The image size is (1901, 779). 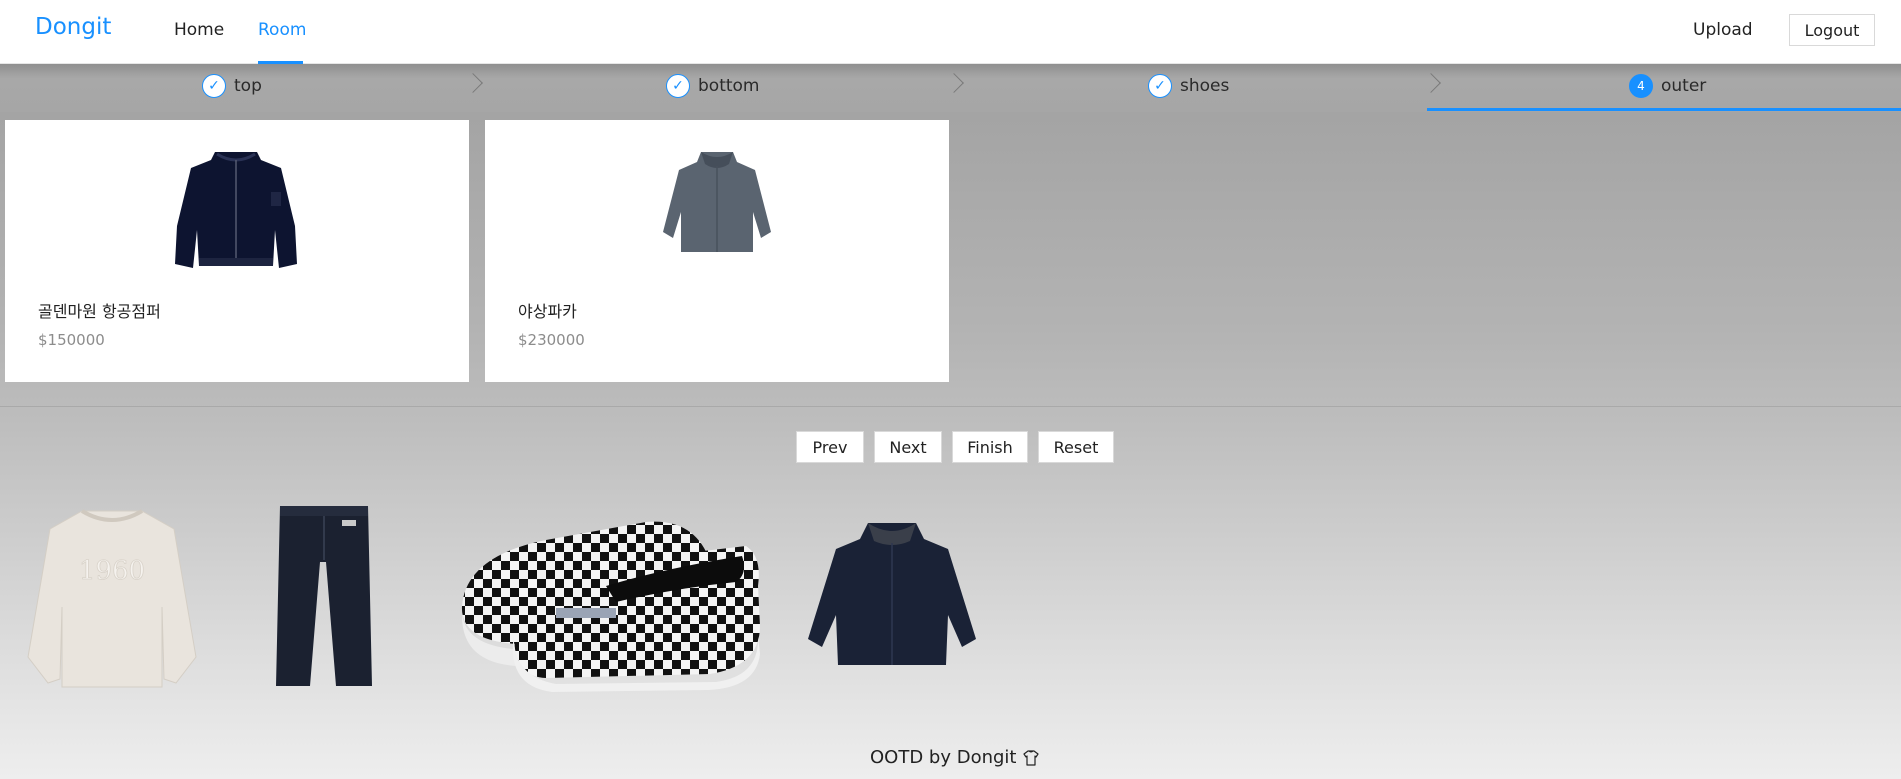 I want to click on step-outer: 4 outer, so click(x=1667, y=86).